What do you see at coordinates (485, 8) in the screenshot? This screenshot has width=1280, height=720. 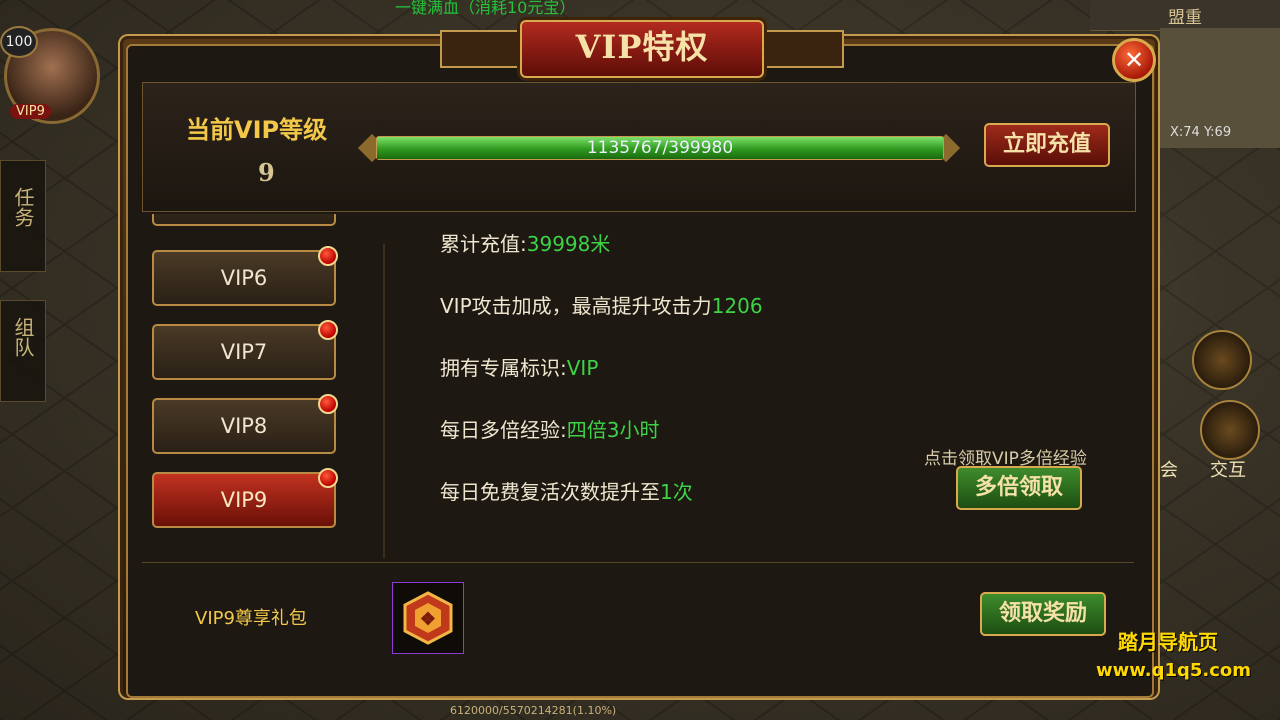 I see `top-action-text: 一键满血（消耗10元宝）` at bounding box center [485, 8].